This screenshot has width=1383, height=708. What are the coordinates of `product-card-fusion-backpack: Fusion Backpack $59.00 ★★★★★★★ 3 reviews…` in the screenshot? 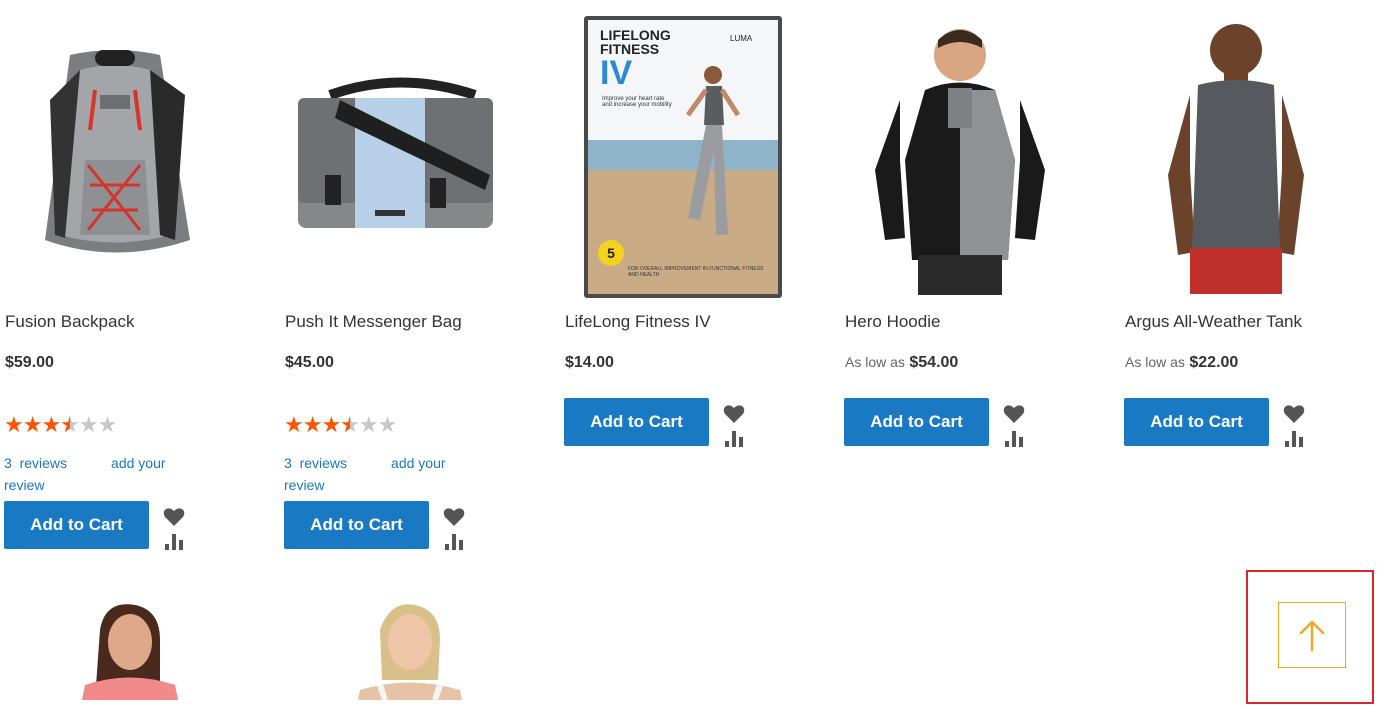 It's located at (120, 280).